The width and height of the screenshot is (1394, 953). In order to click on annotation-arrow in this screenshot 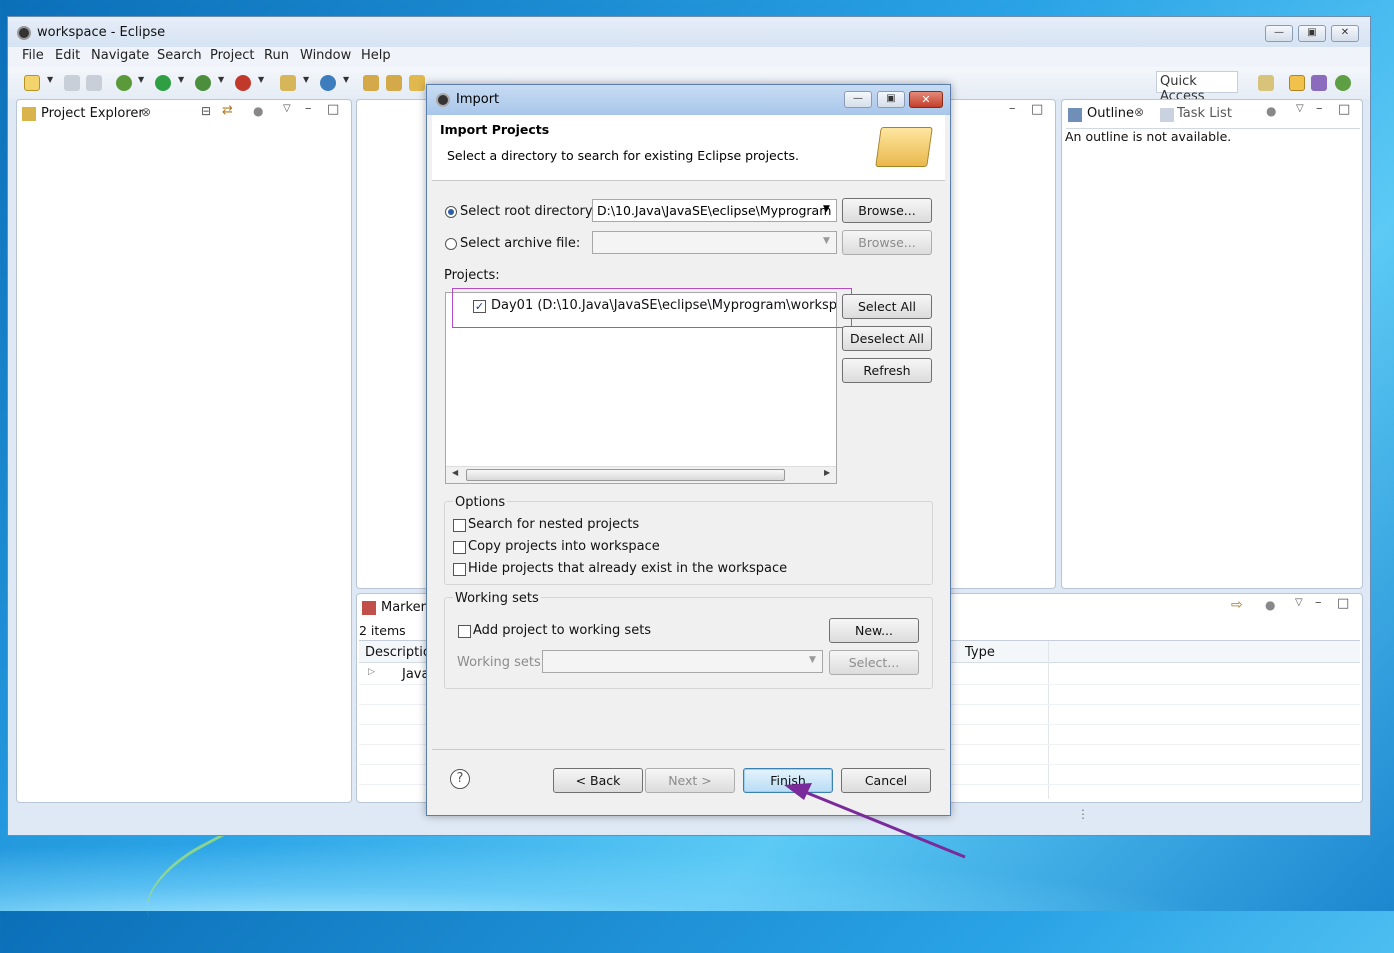, I will do `click(875, 821)`.